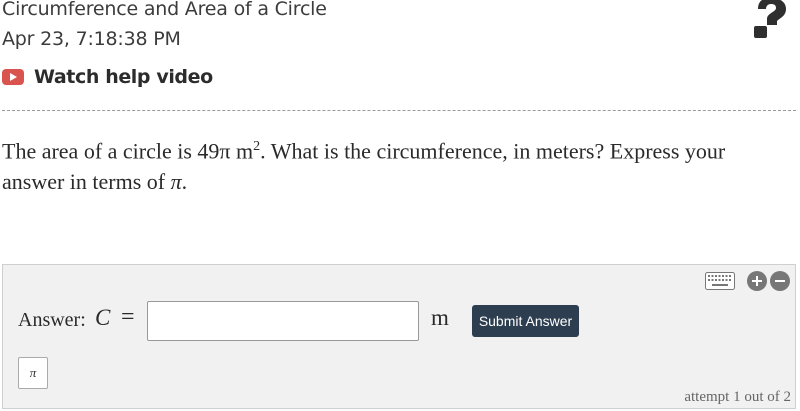 Image resolution: width=800 pixels, height=411 pixels. Describe the element at coordinates (283, 321) in the screenshot. I see `answer-input` at that location.